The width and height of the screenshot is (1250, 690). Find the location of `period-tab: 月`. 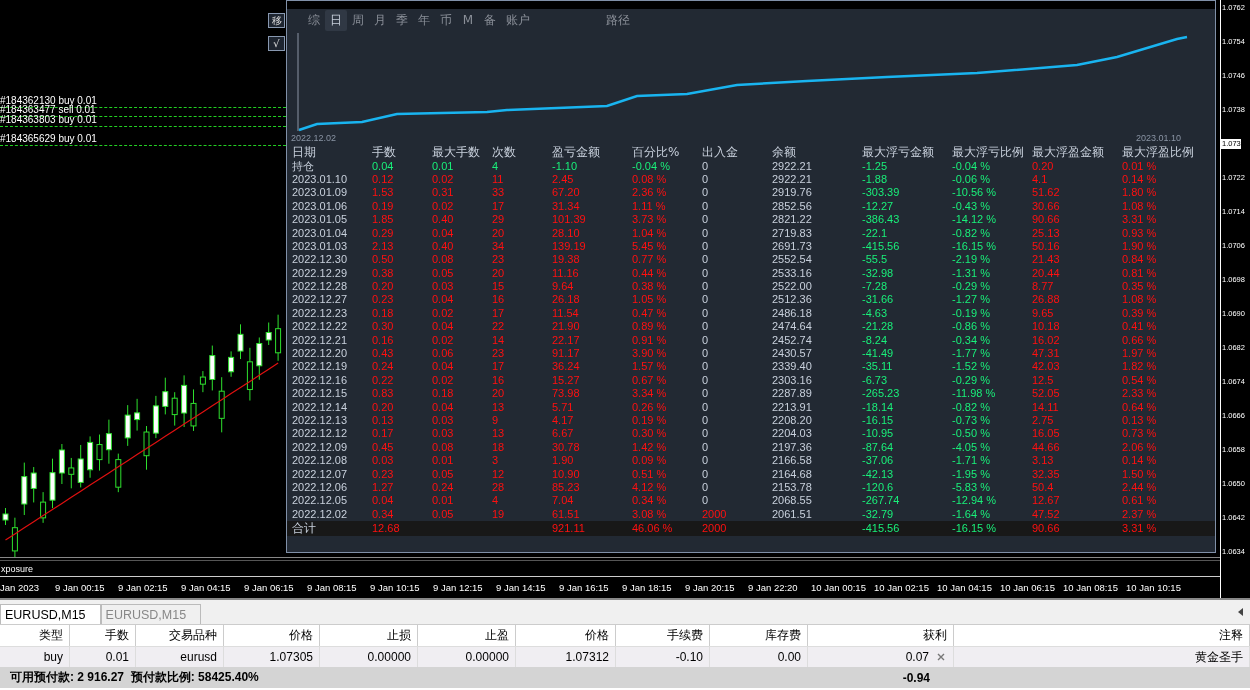

period-tab: 月 is located at coordinates (380, 20).